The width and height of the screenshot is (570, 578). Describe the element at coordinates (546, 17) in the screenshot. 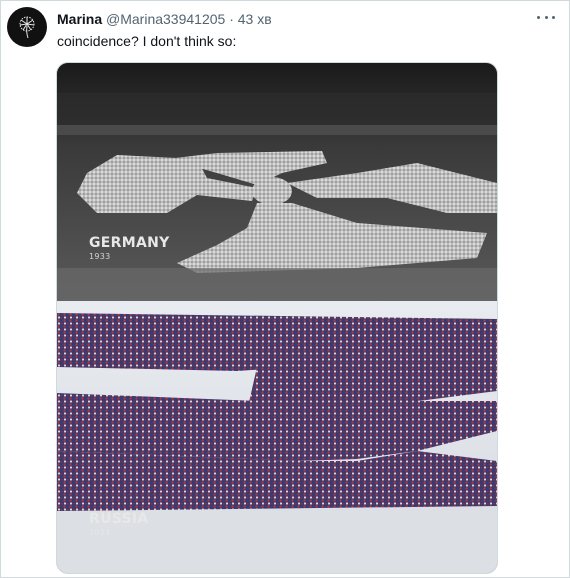

I see `more-options-icon` at that location.